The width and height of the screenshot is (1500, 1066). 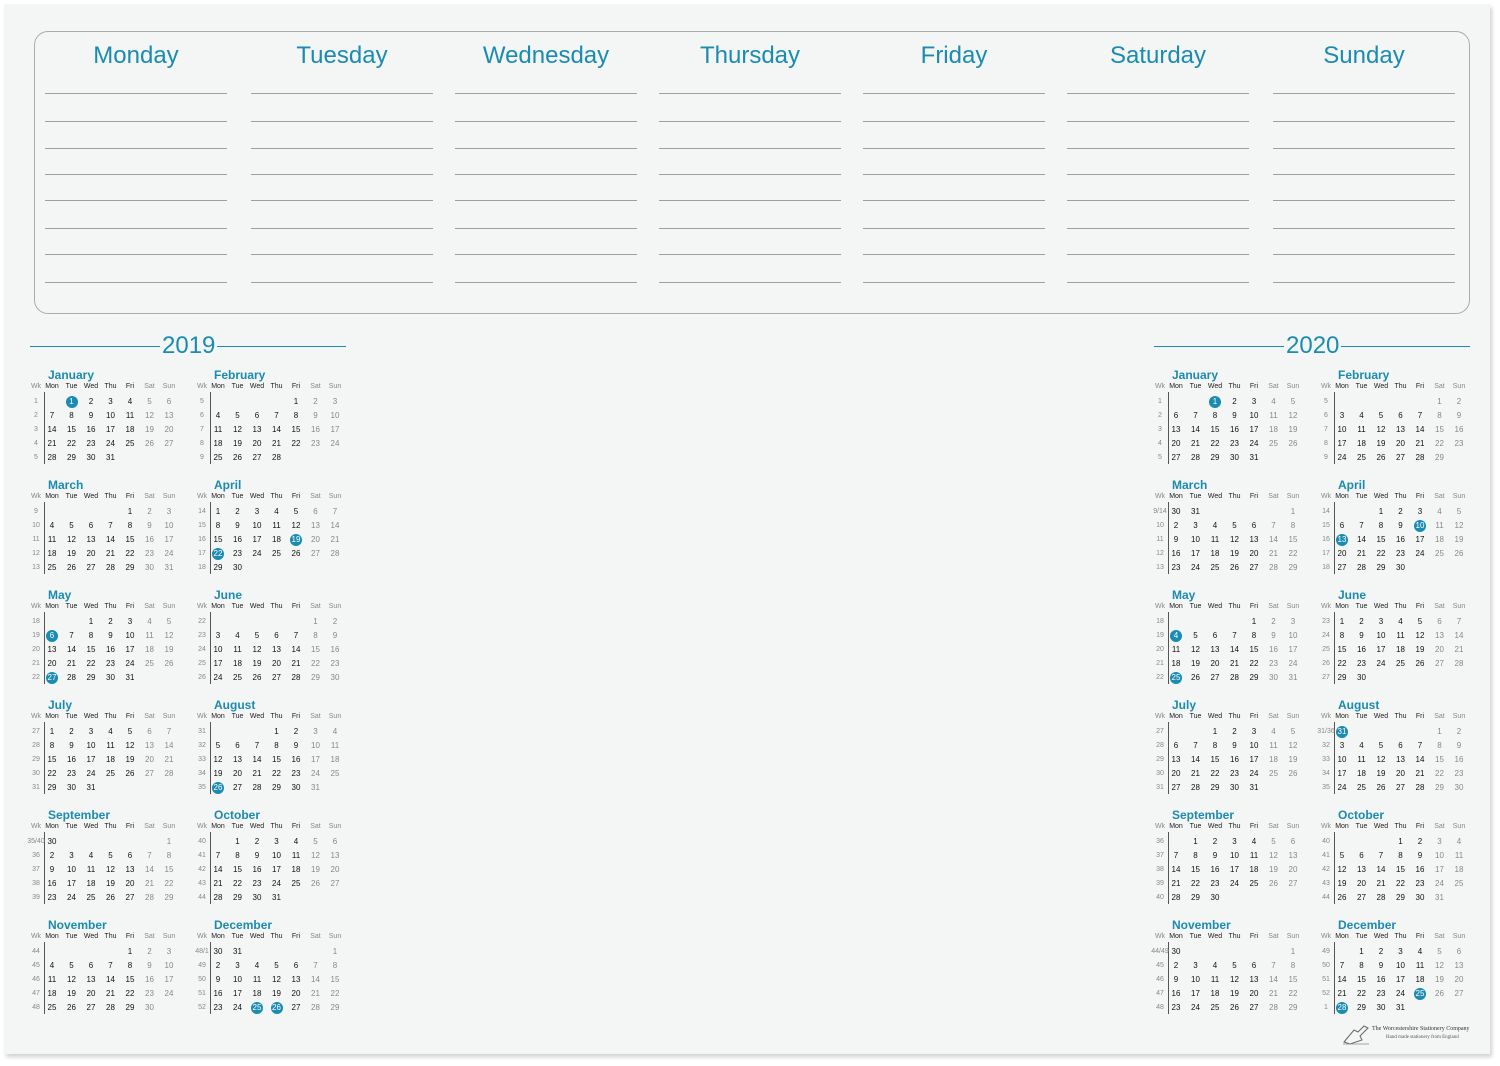 I want to click on date-cell: 25, so click(x=335, y=773).